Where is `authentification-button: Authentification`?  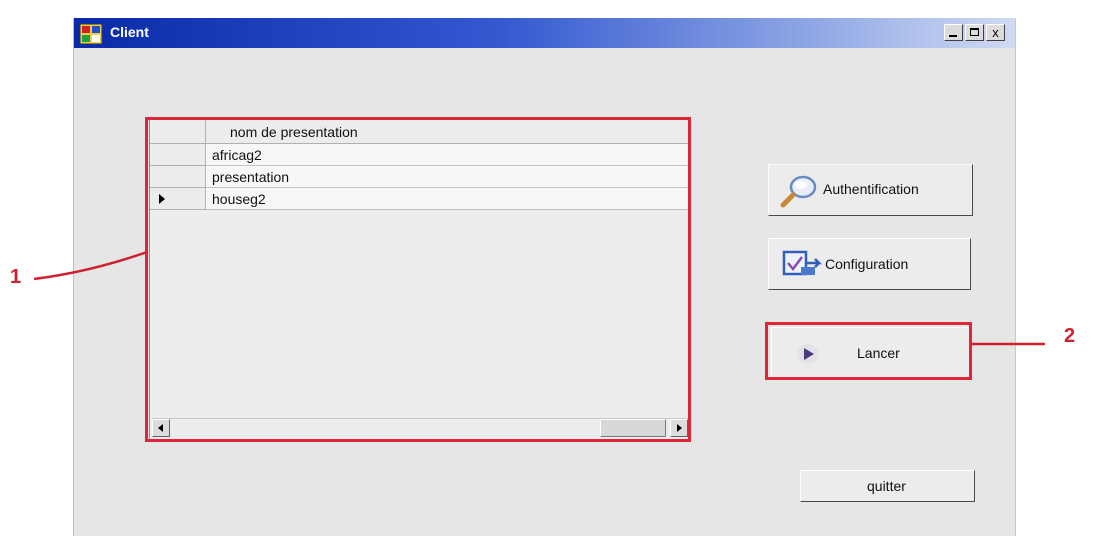
authentification-button: Authentification is located at coordinates (870, 190).